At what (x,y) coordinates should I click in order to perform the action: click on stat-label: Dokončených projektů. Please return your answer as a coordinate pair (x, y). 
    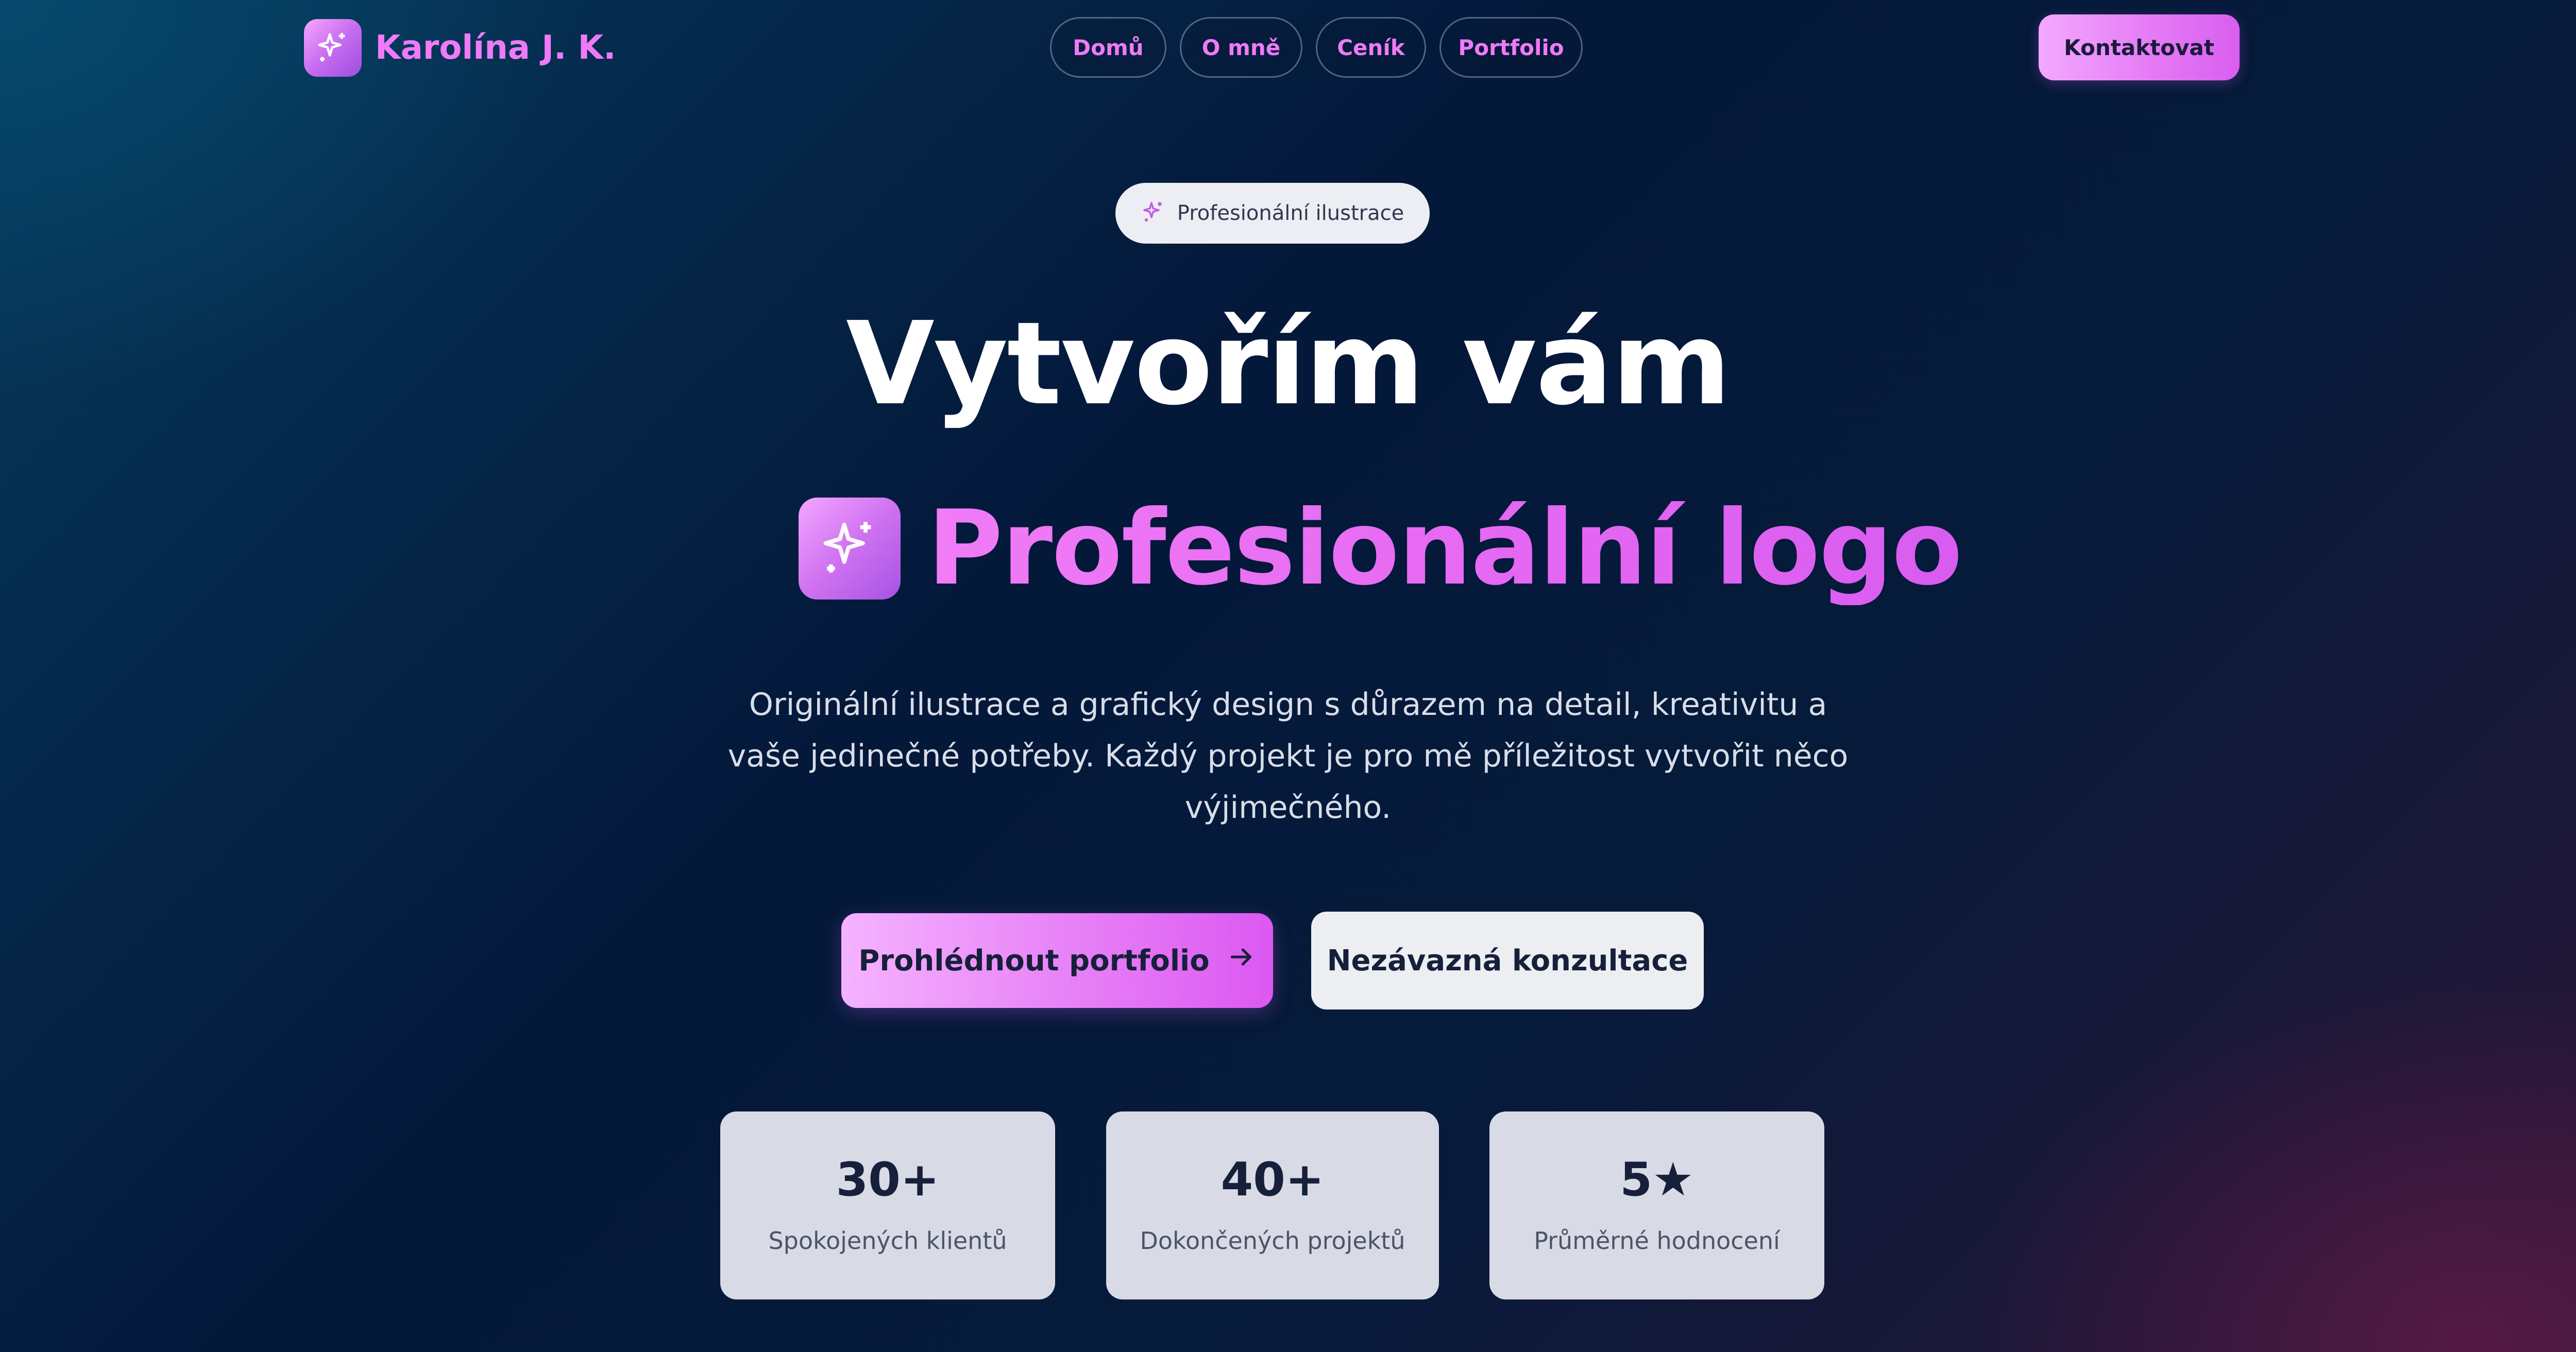
    Looking at the image, I should click on (1272, 1240).